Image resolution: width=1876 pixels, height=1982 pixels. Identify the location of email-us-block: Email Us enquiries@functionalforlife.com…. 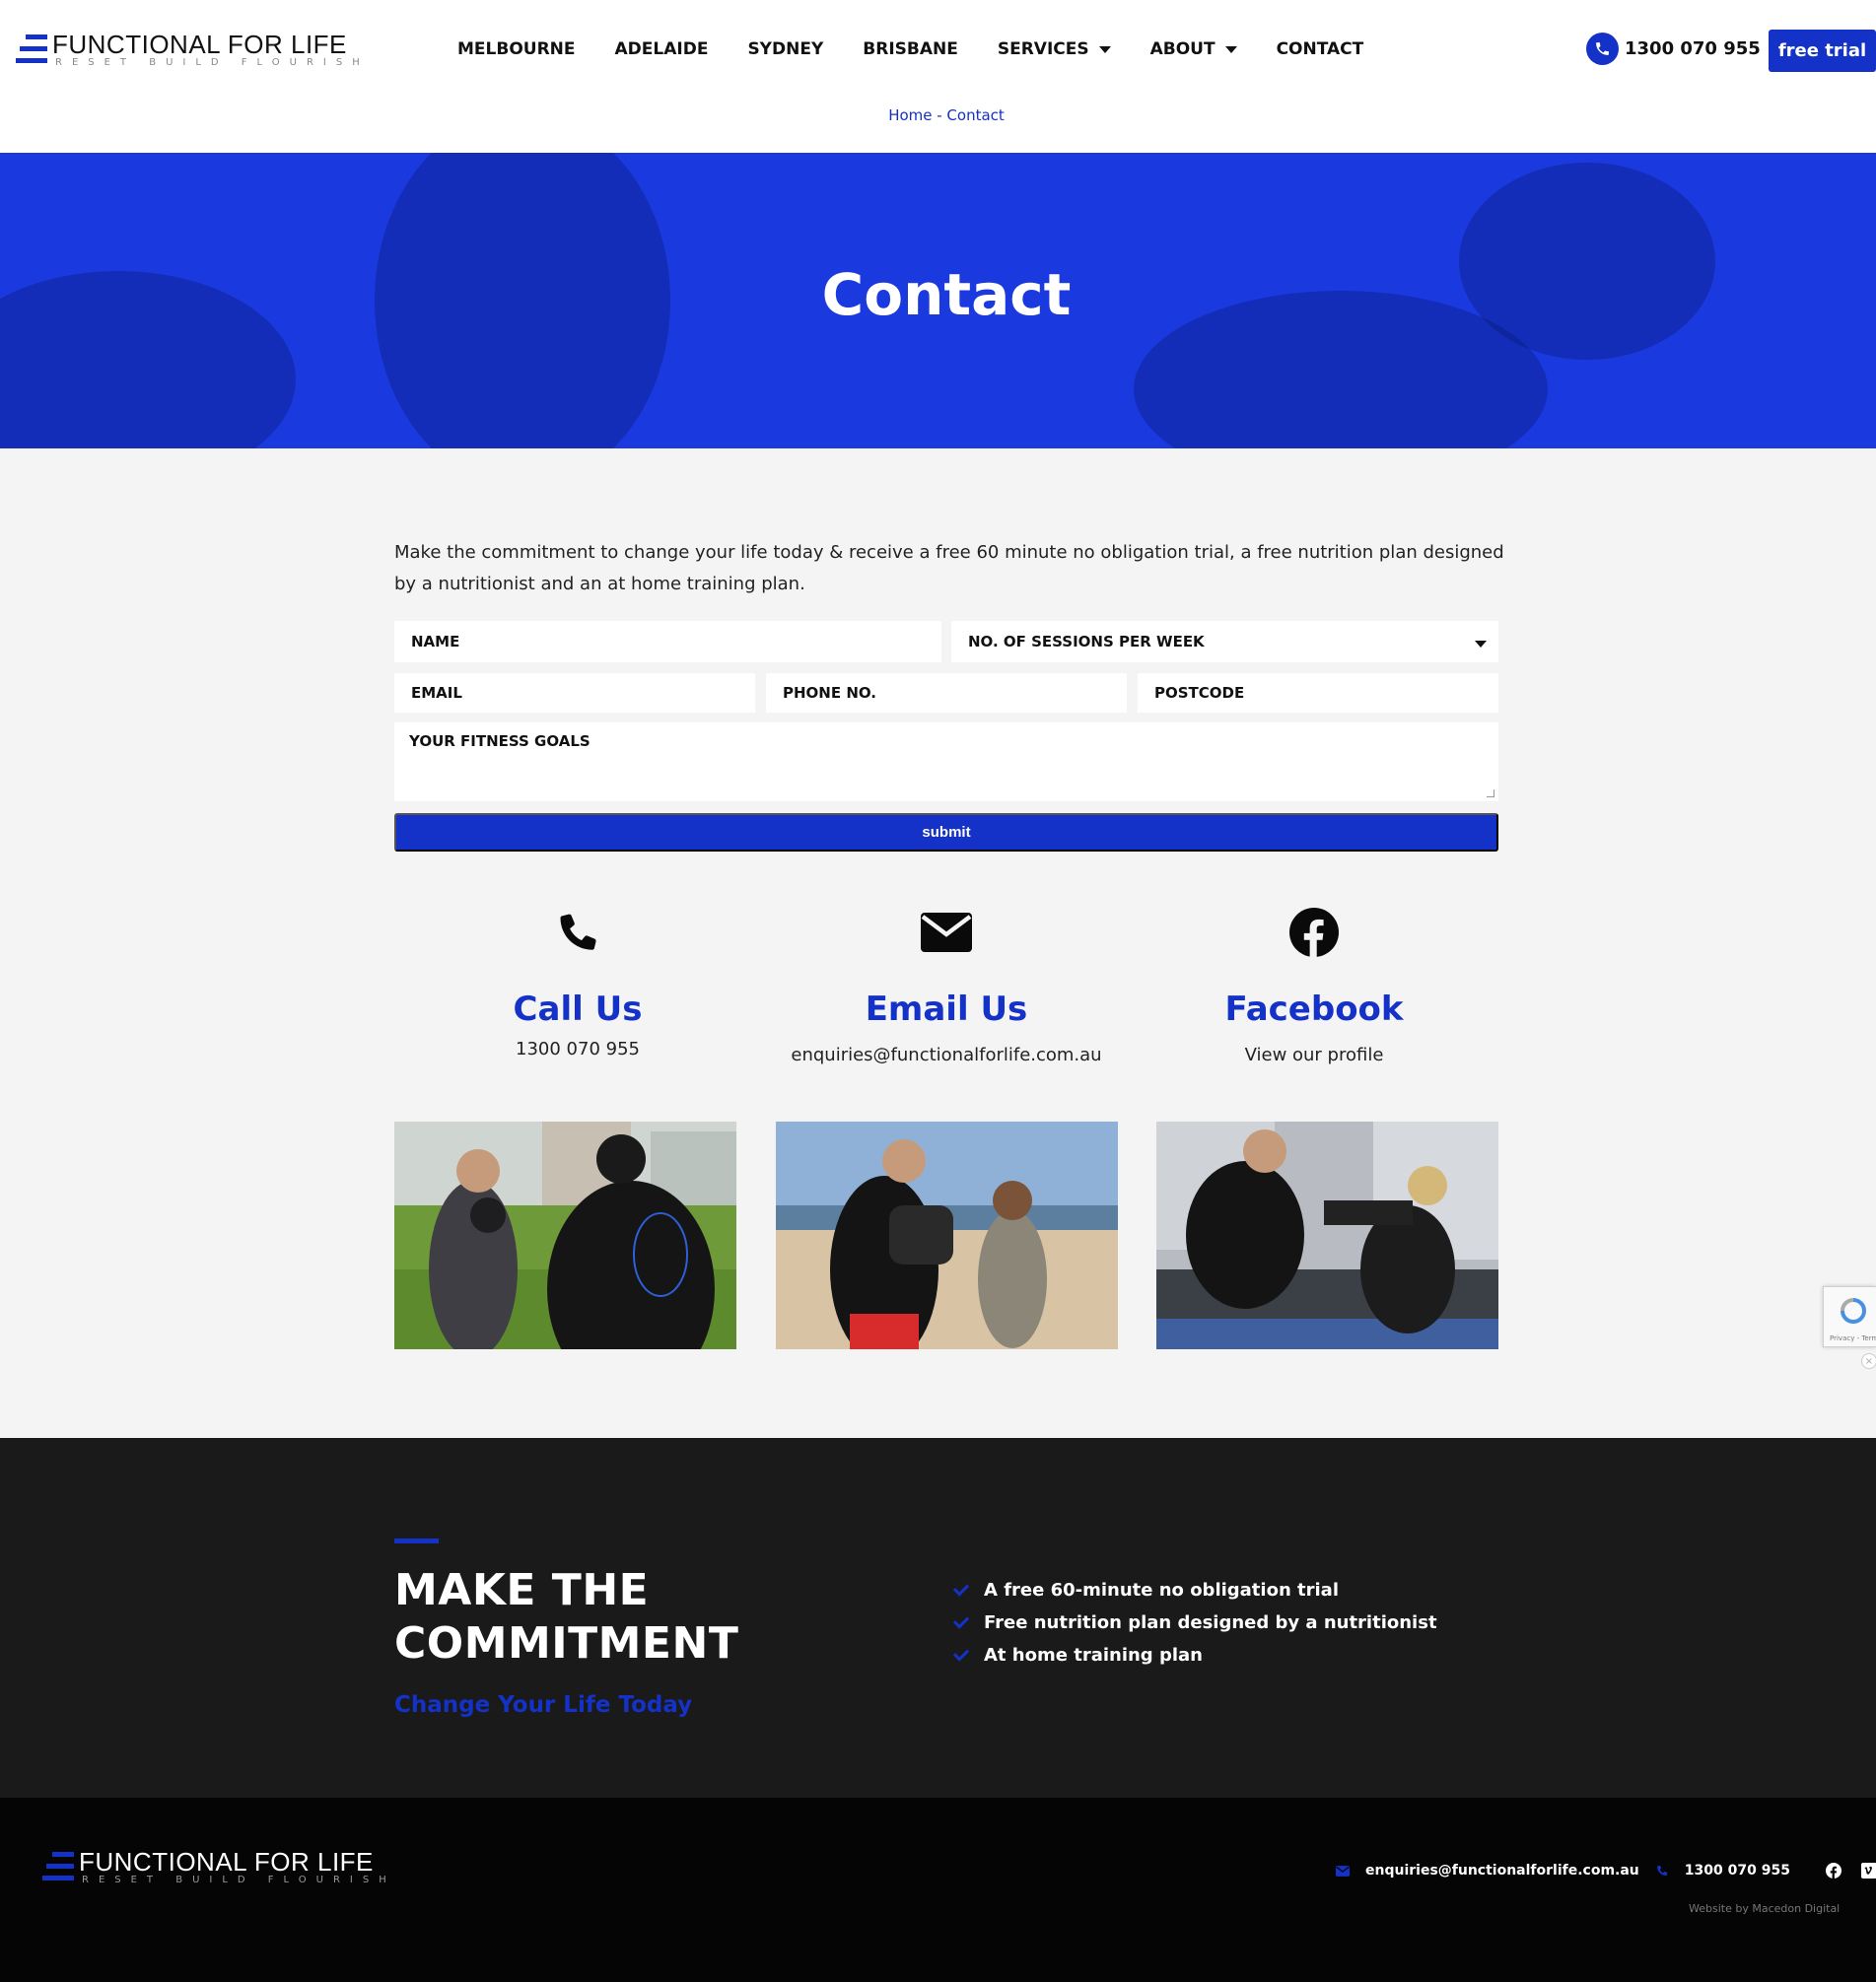
(946, 986).